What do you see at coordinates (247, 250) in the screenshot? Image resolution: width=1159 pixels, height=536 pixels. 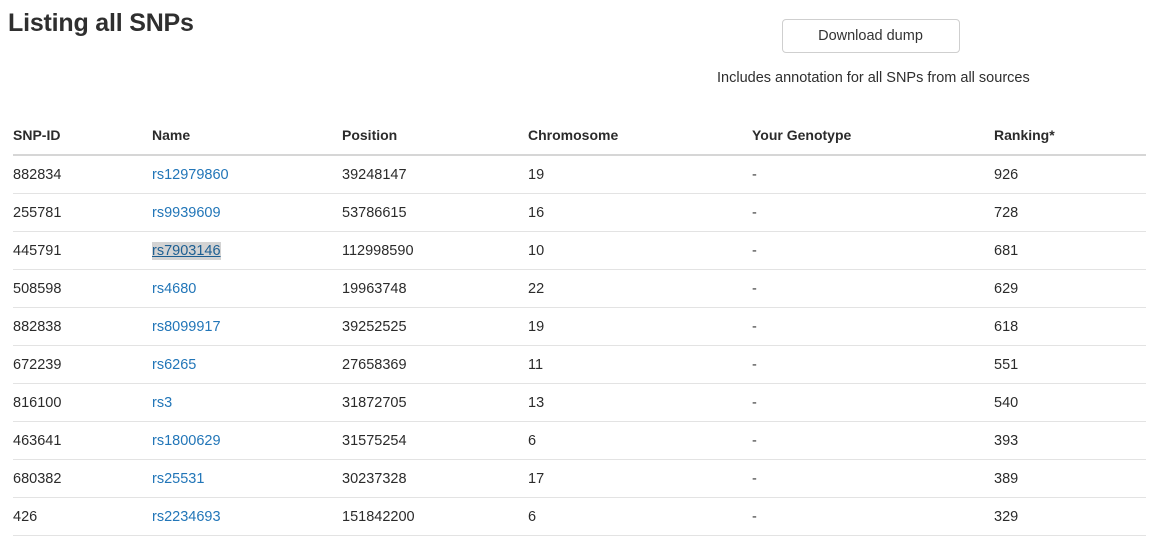 I see `cell-name: rs7903146` at bounding box center [247, 250].